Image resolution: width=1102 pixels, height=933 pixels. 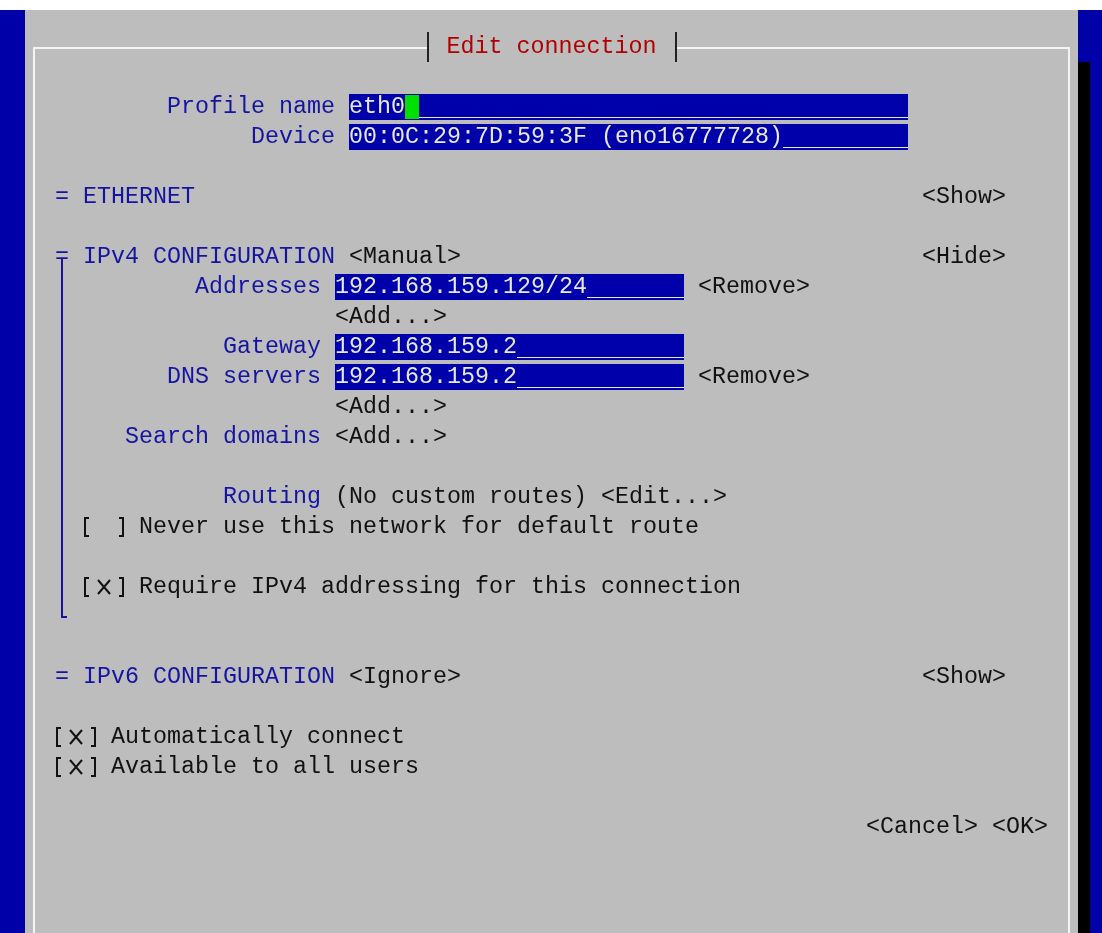 I want to click on field-label: Gateway, so click(x=272, y=347).